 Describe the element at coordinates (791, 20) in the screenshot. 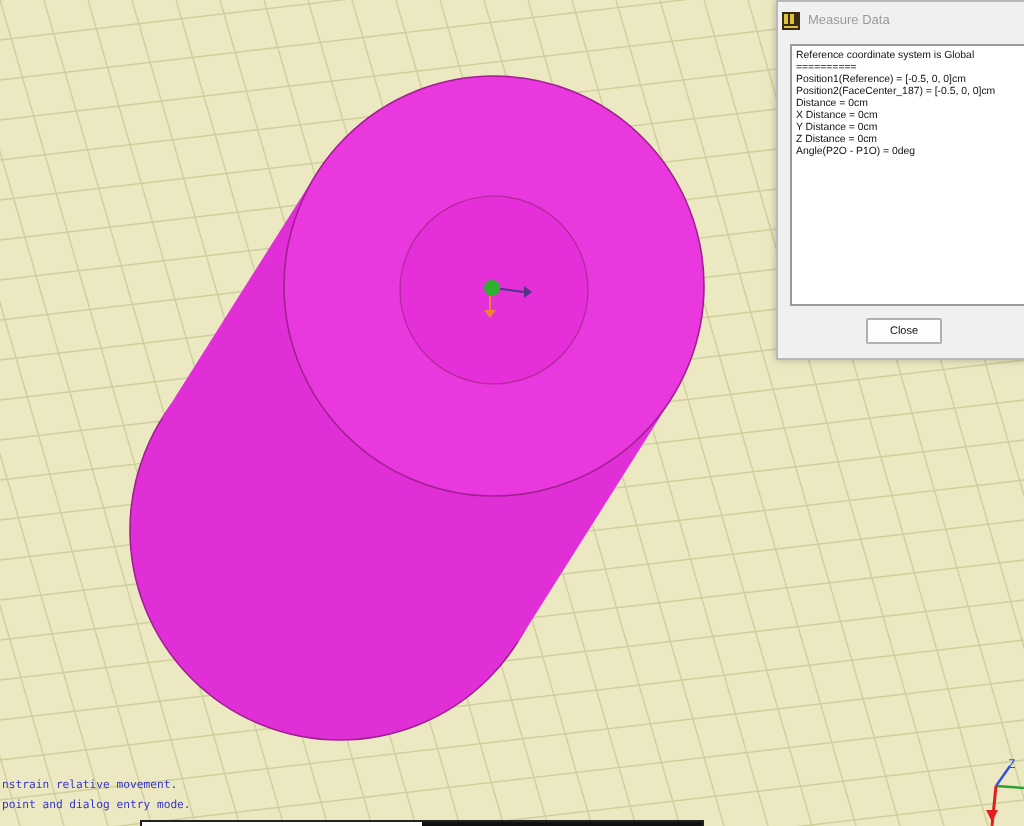

I see `app-icon` at that location.